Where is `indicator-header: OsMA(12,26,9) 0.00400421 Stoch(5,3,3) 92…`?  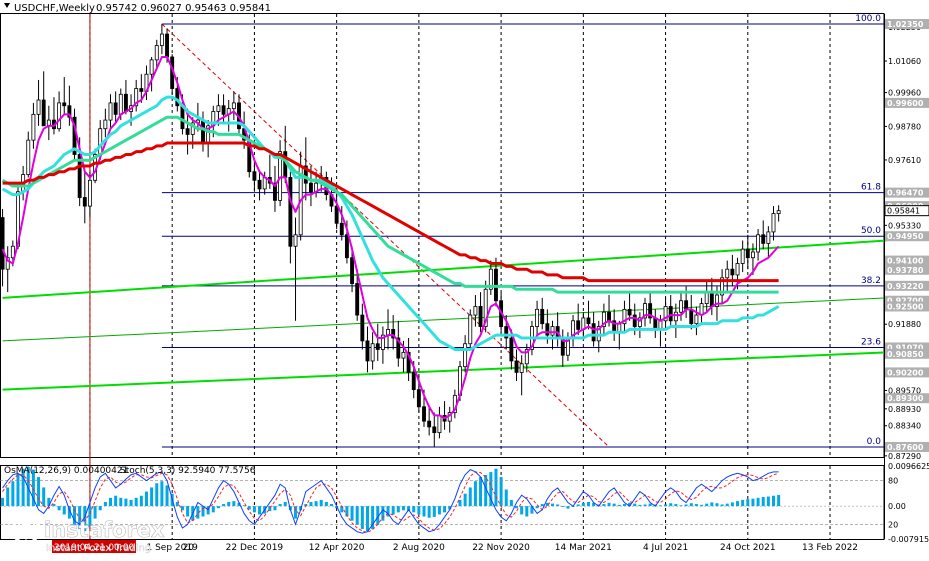
indicator-header: OsMA(12,26,9) 0.00400421 Stoch(5,3,3) 92… is located at coordinates (130, 471).